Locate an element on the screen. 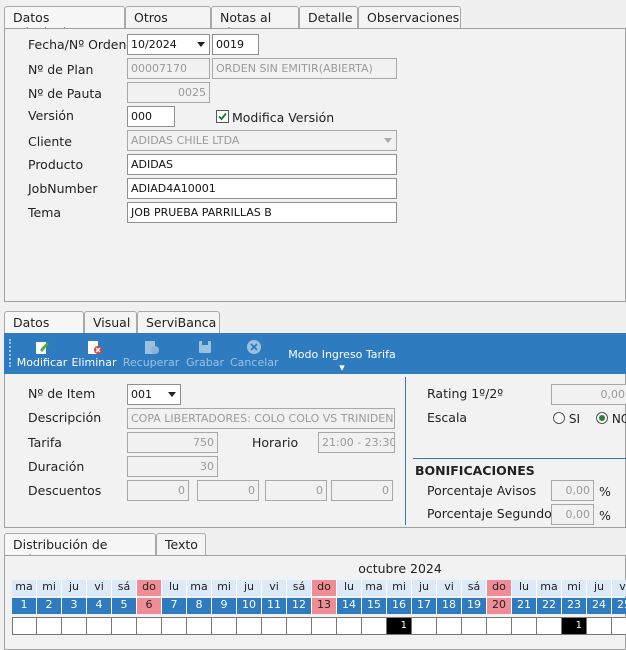 This screenshot has height=650, width=626. recuperar-label: Recuperar is located at coordinates (151, 362).